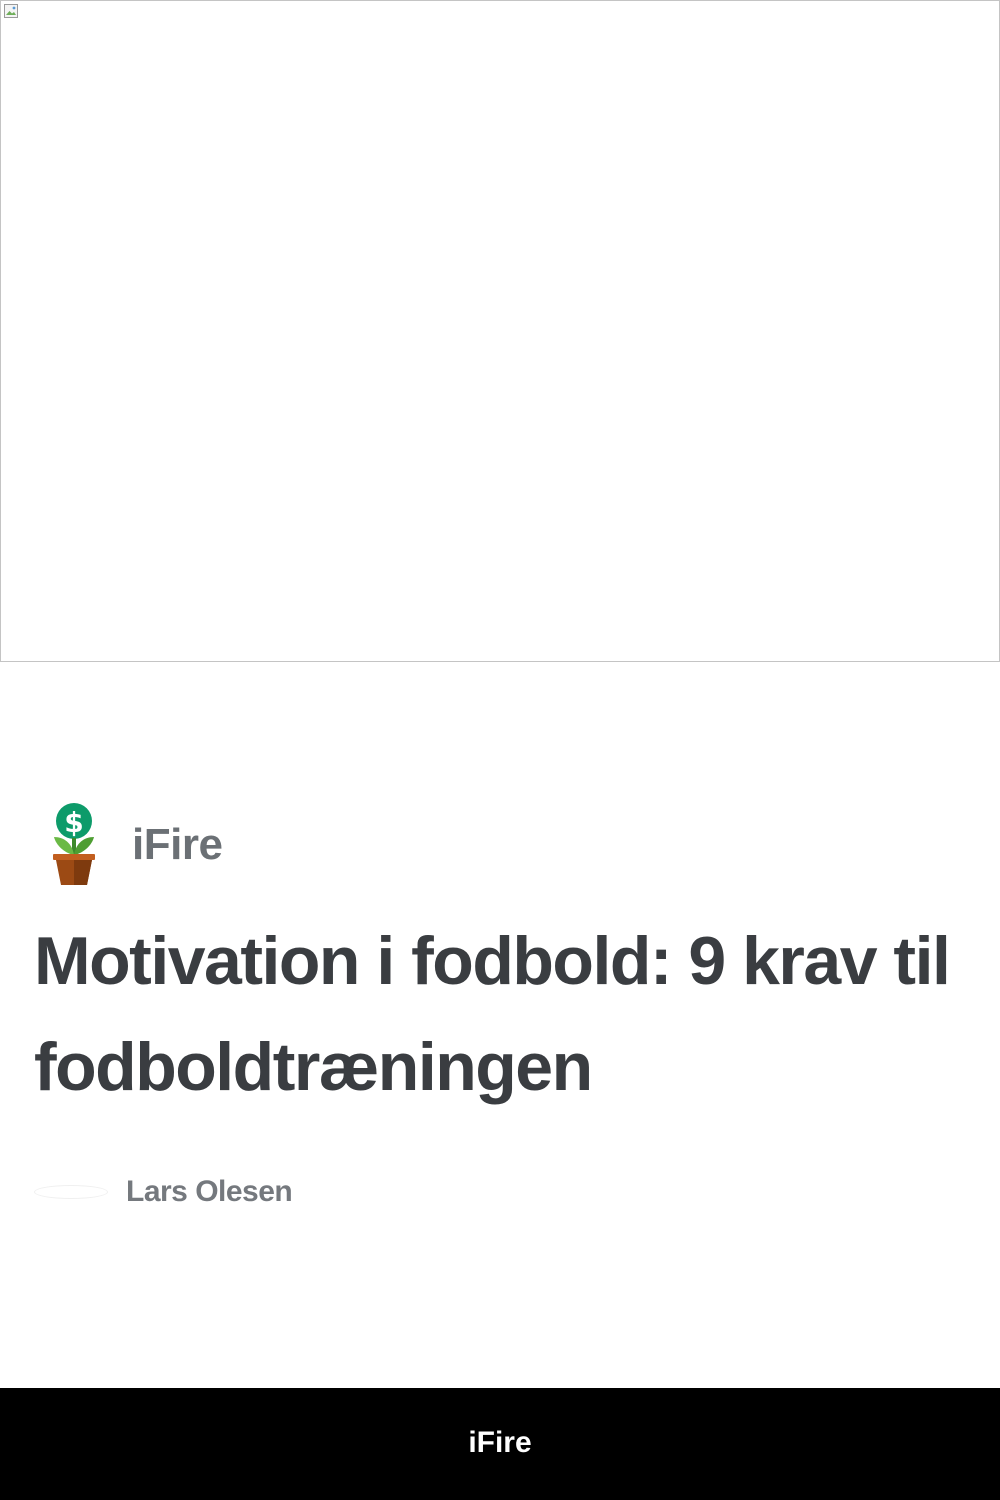 The width and height of the screenshot is (1000, 1500). Describe the element at coordinates (74, 844) in the screenshot. I see `money-plant-icon: $` at that location.